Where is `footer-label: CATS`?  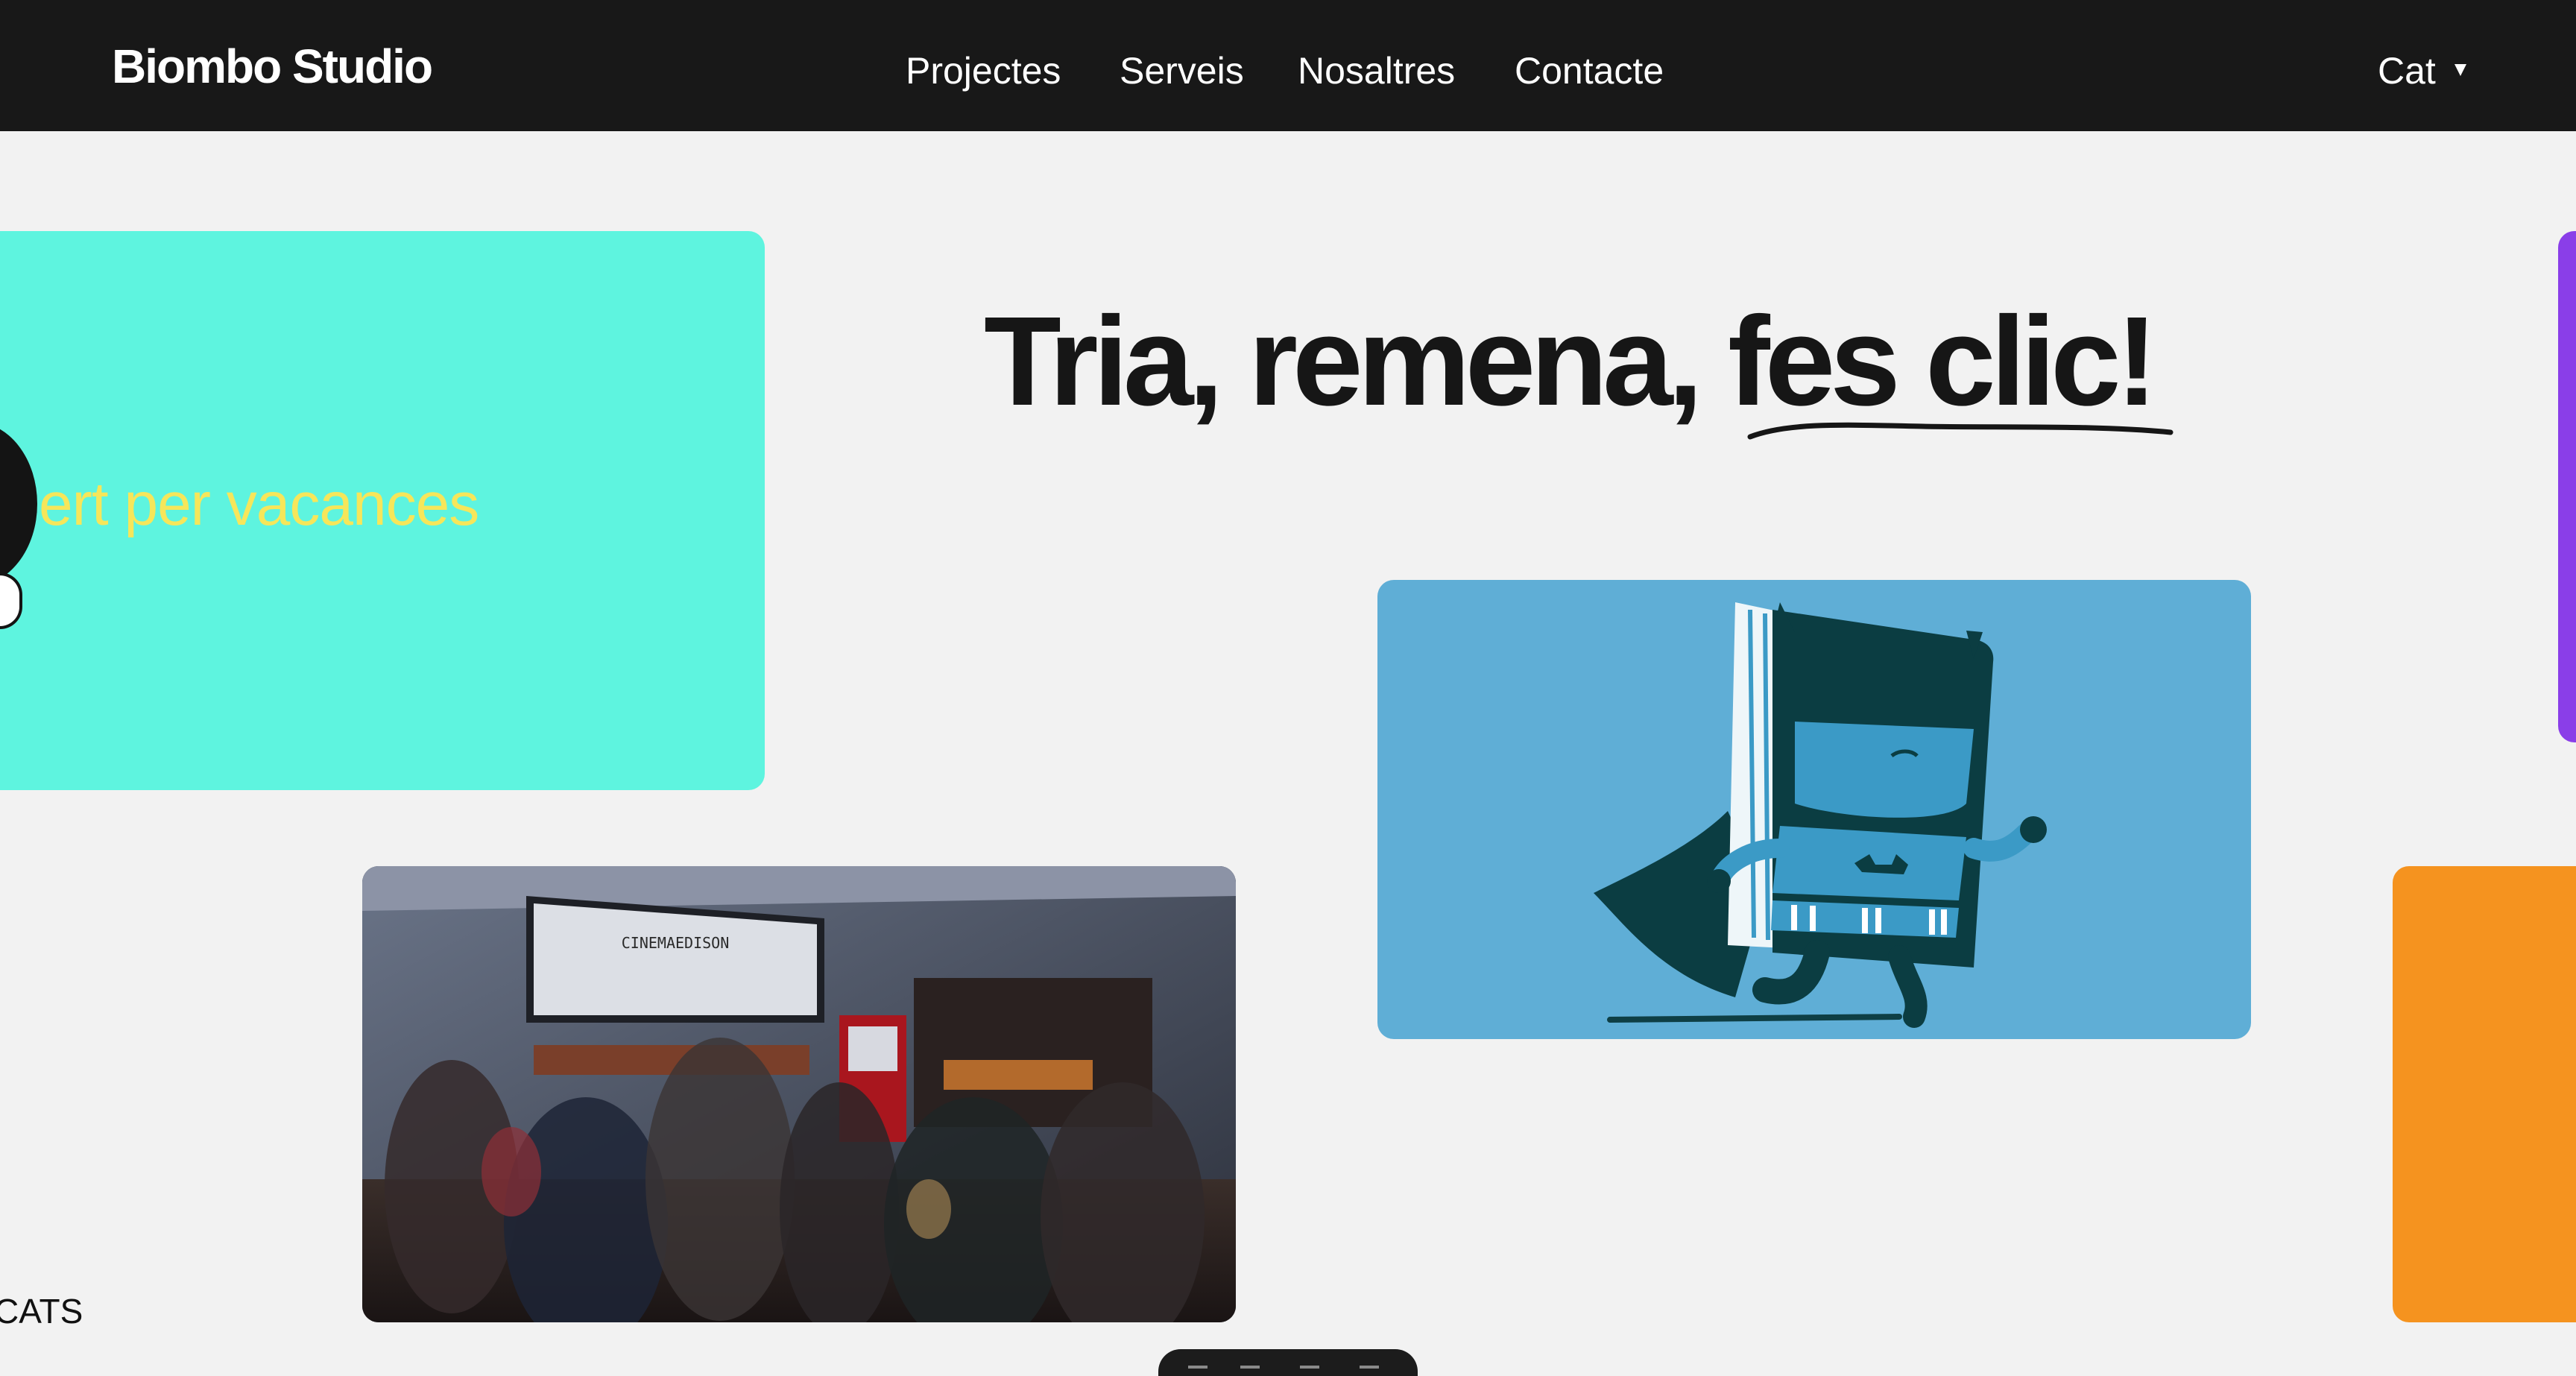 footer-label: CATS is located at coordinates (41, 1311).